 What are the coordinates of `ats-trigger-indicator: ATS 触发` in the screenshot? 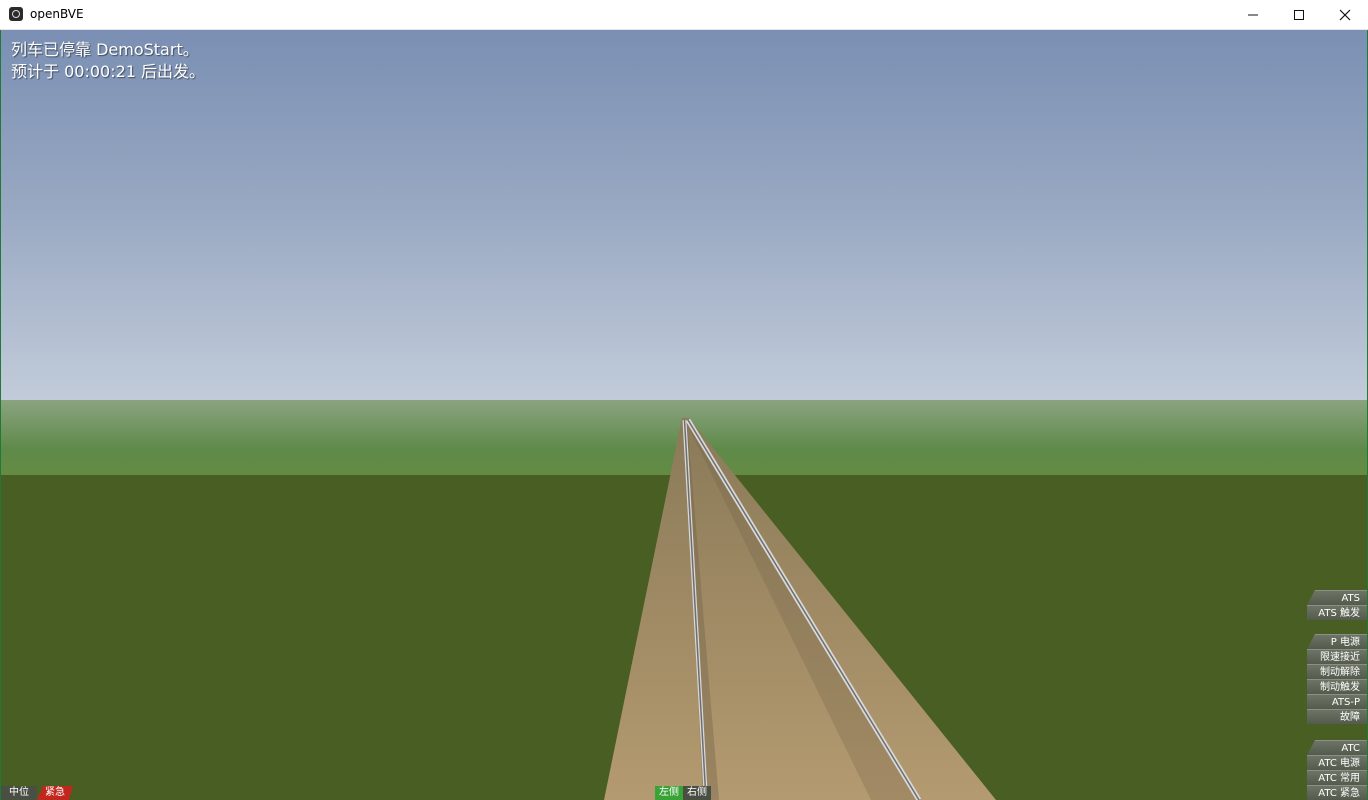 It's located at (1337, 612).